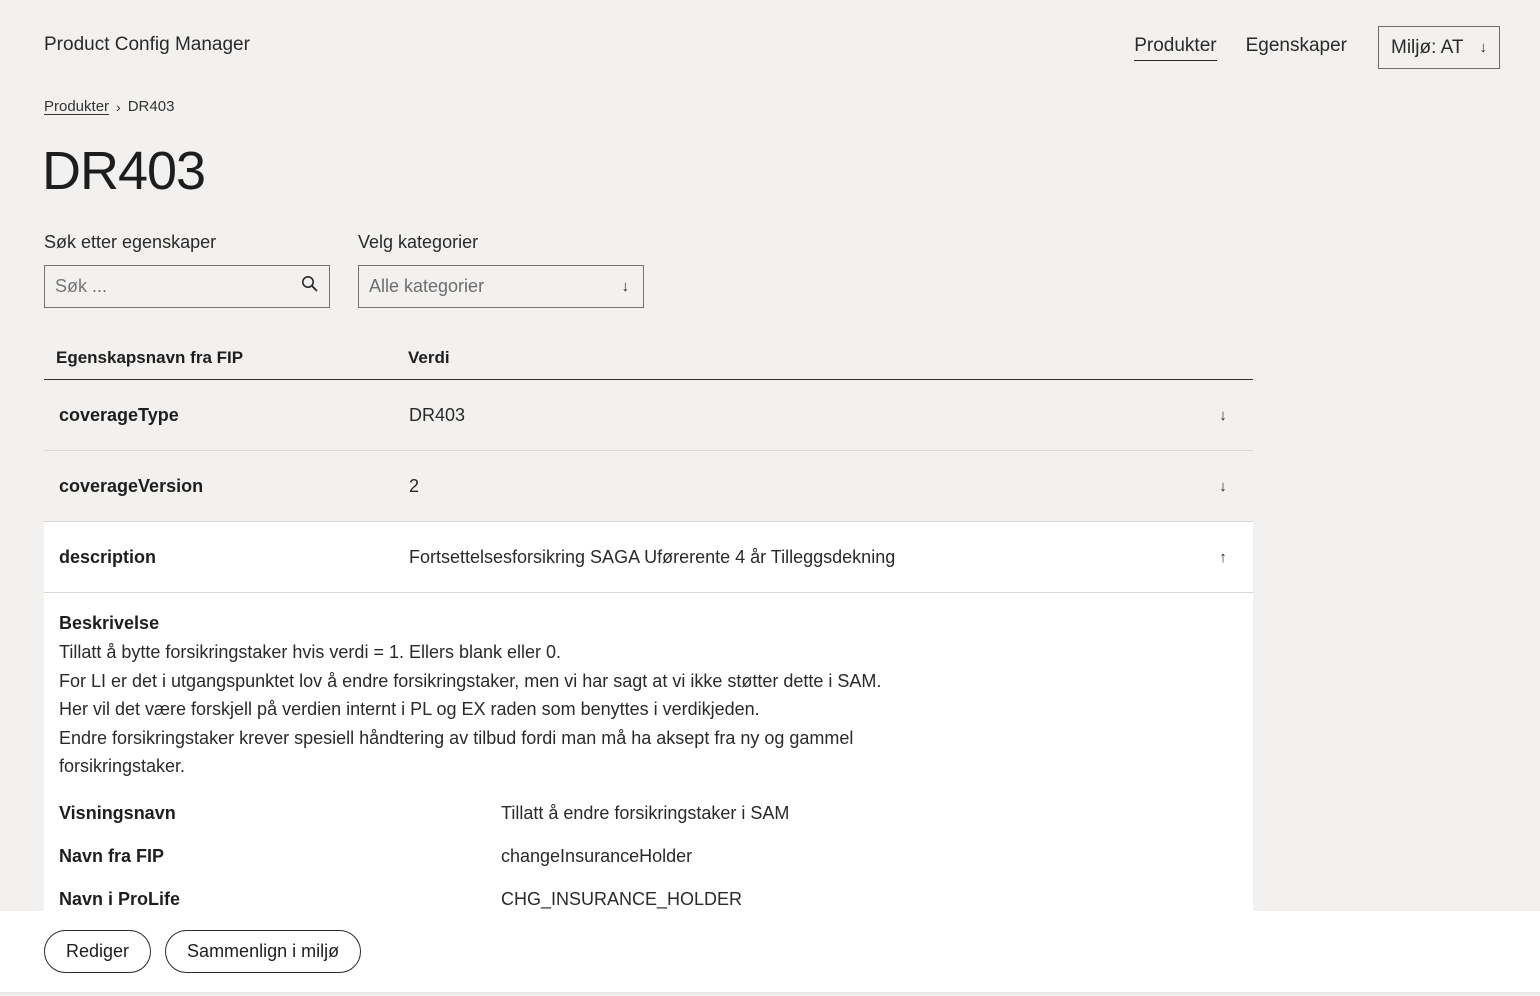 Image resolution: width=1540 pixels, height=996 pixels. I want to click on property-value: 2, so click(414, 485).